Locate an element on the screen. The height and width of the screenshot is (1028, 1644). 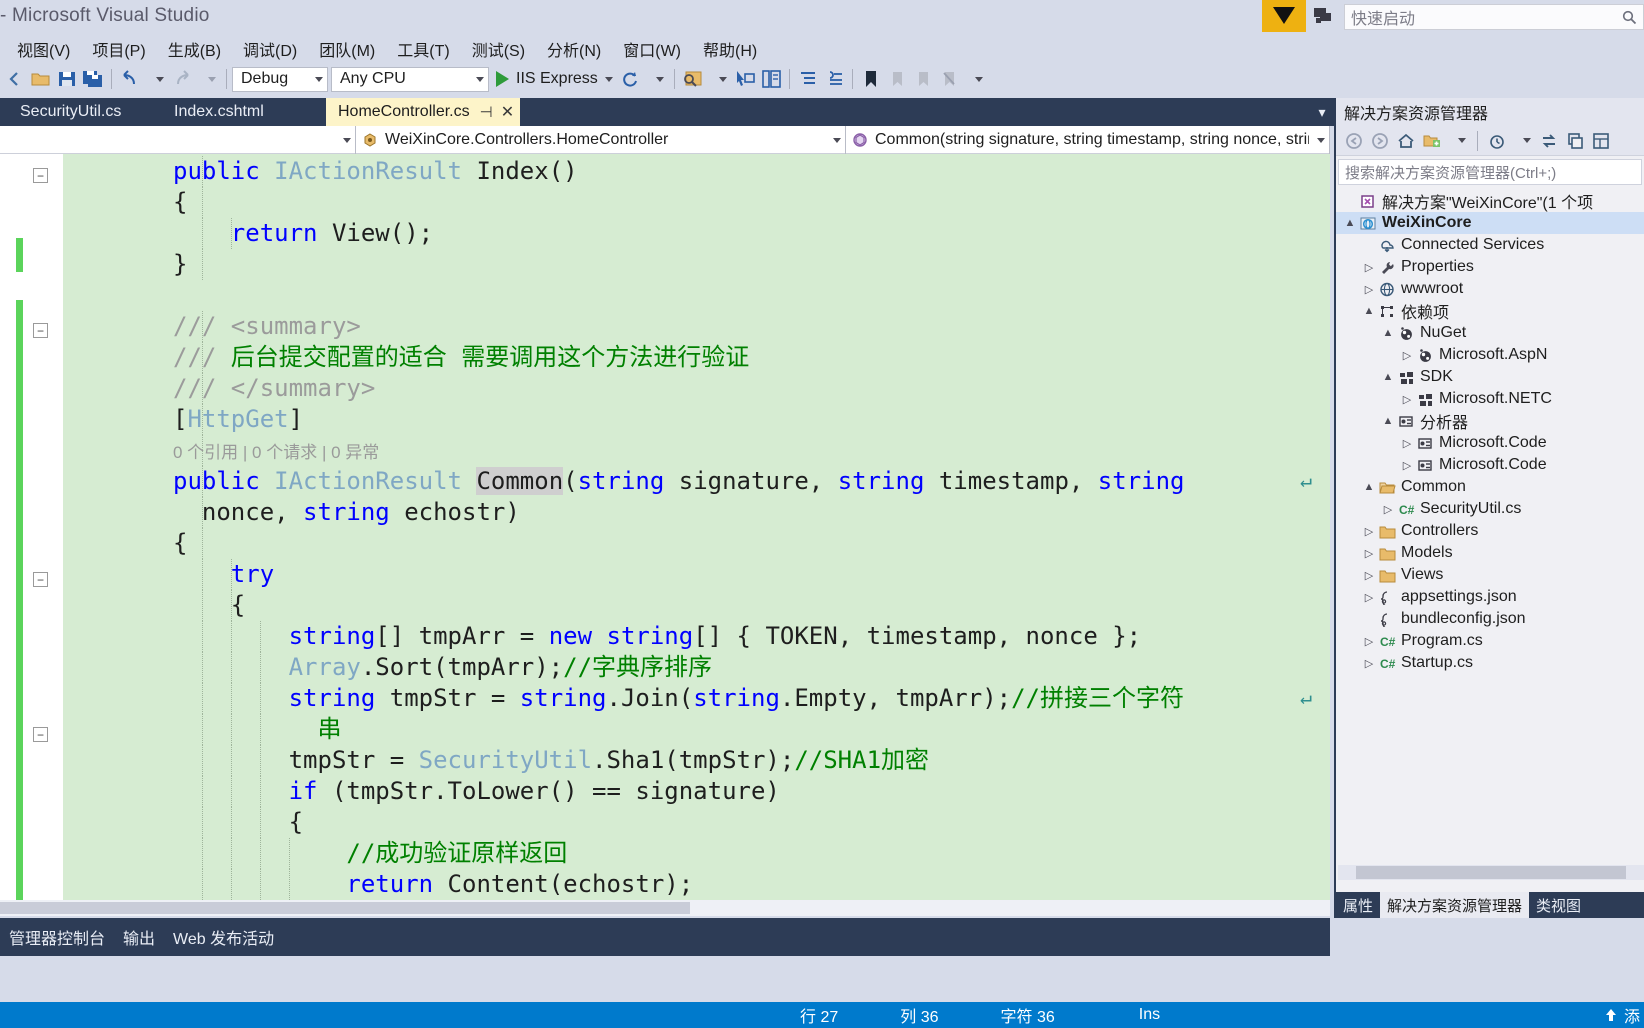
feedback-funnel-icon is located at coordinates (1284, 16).